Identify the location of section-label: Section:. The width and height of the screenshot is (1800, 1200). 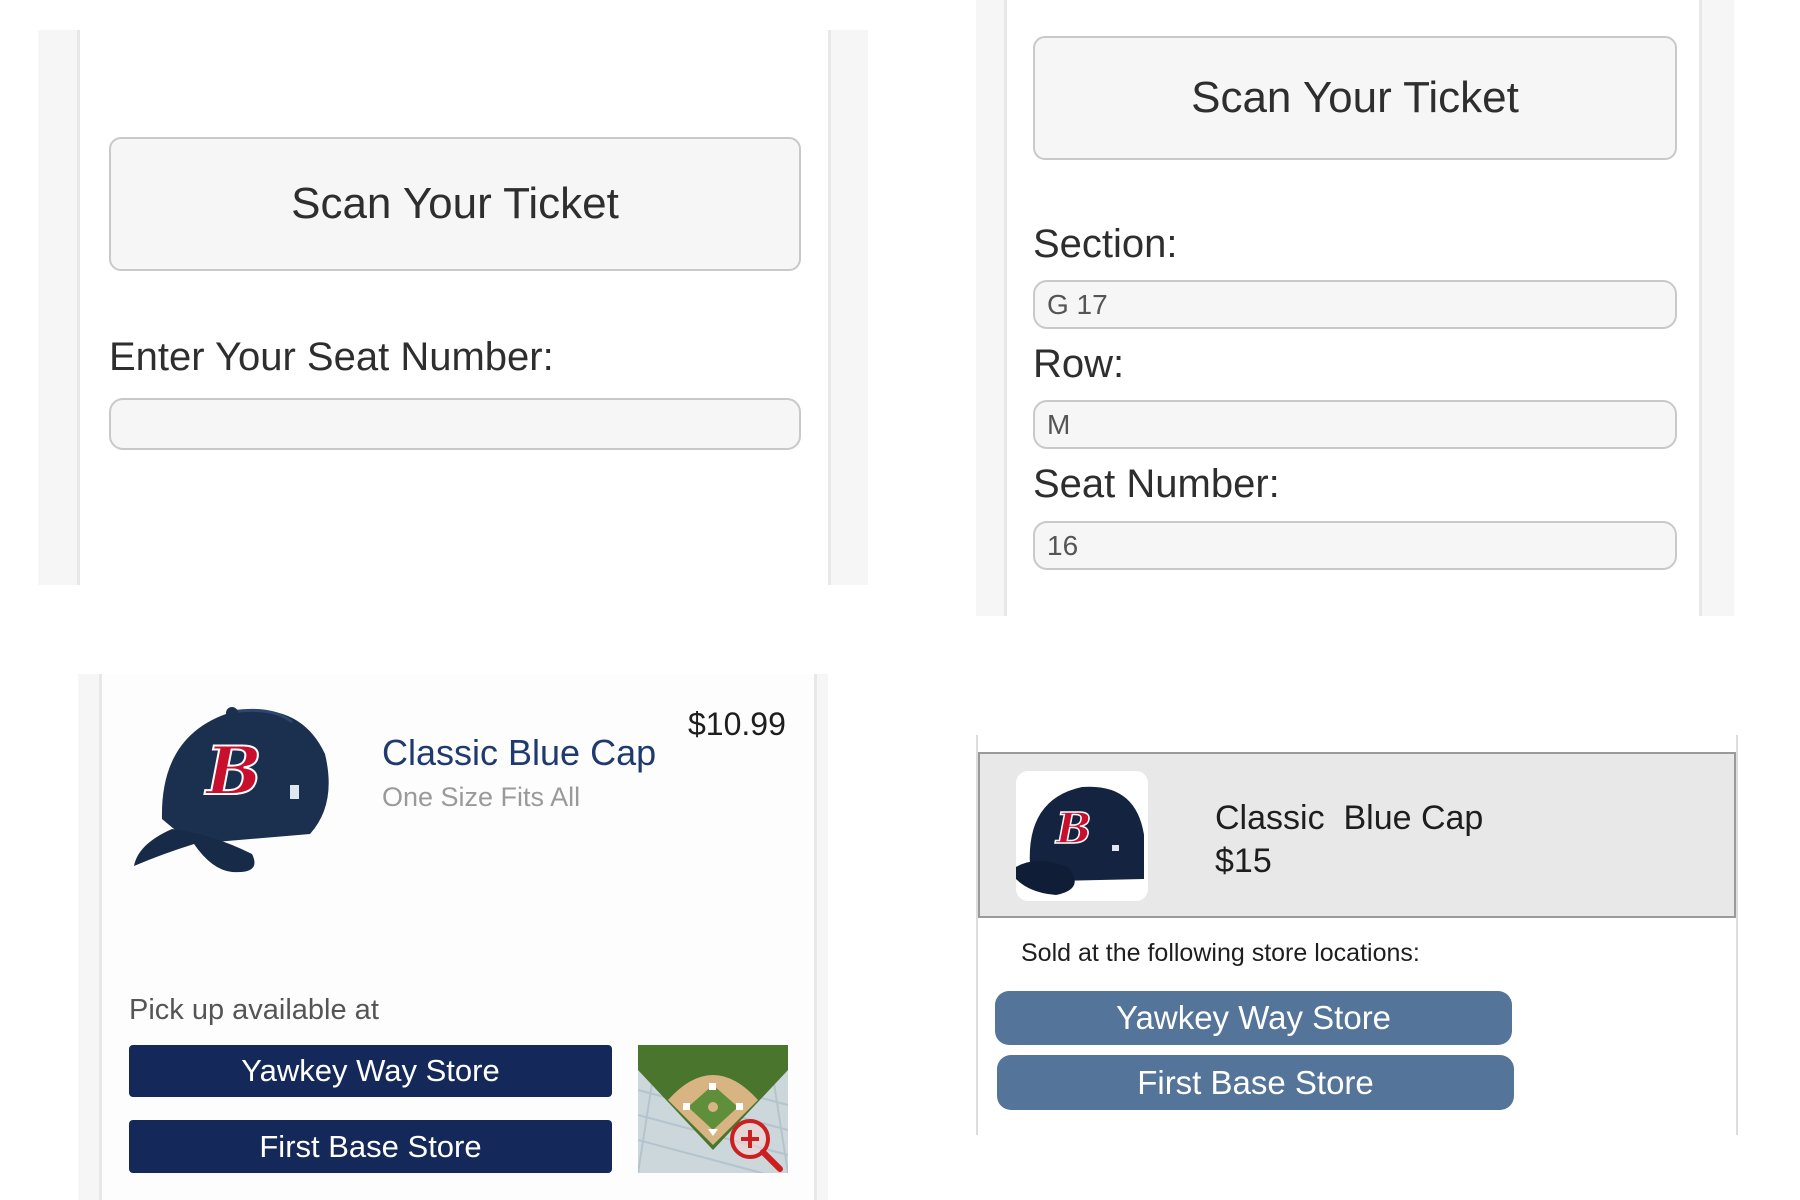
(1105, 244).